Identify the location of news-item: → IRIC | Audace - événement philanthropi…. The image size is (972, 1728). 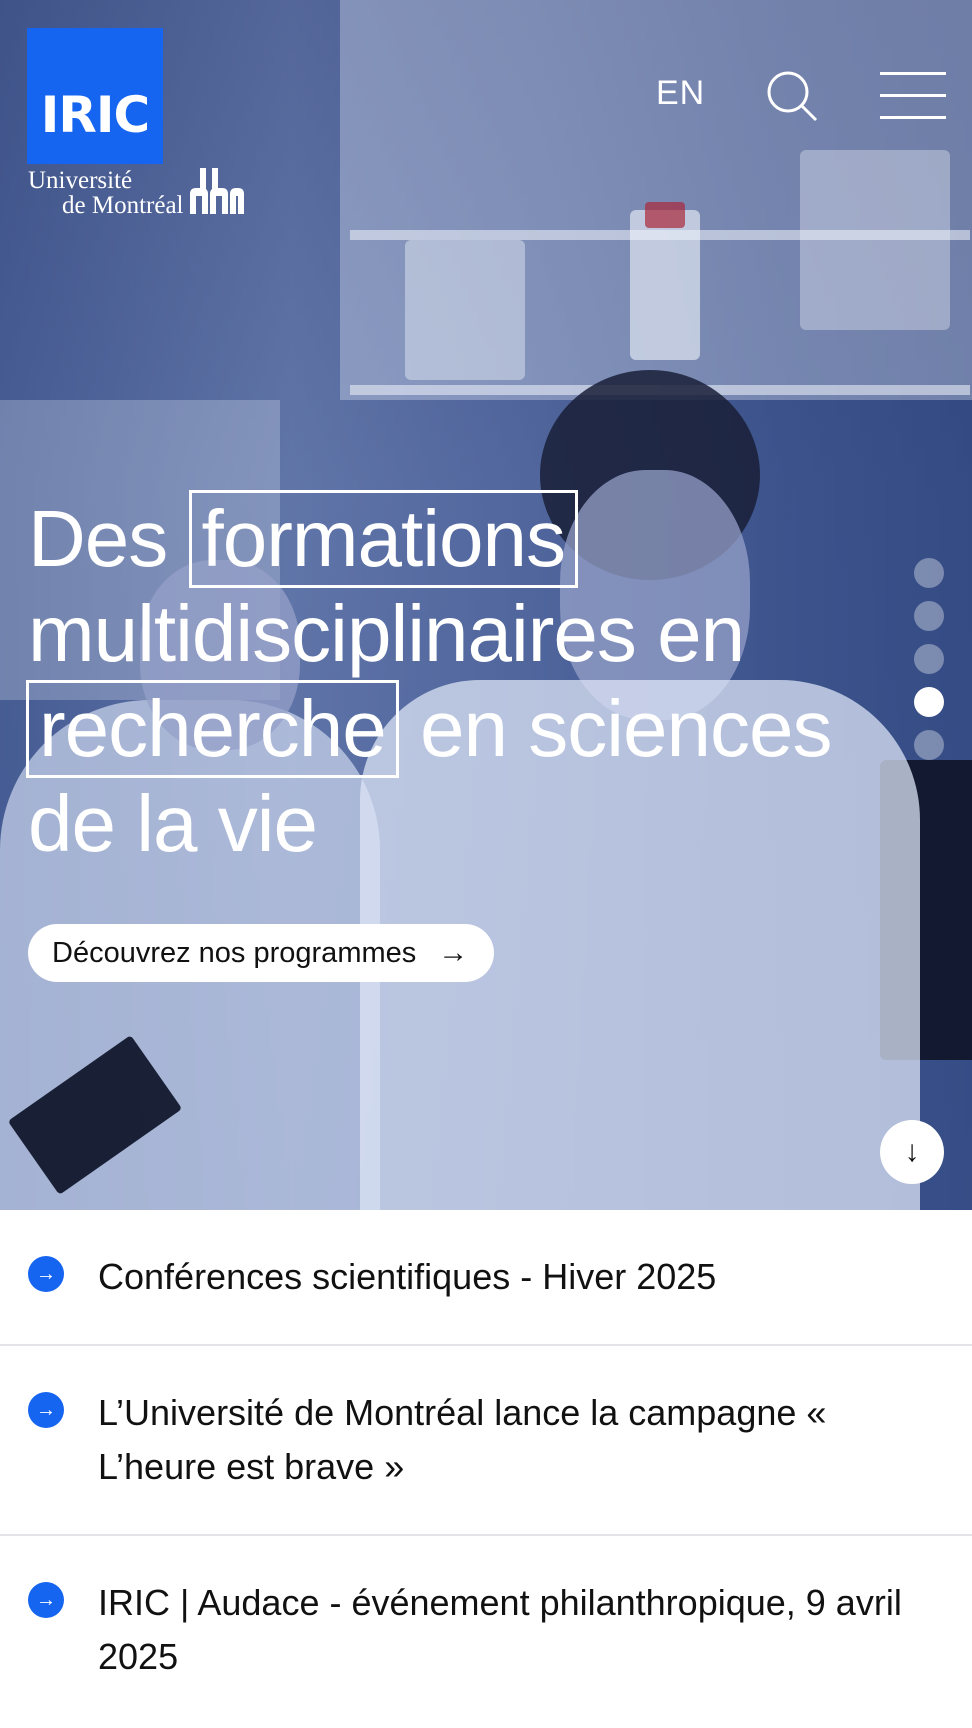
(486, 1630).